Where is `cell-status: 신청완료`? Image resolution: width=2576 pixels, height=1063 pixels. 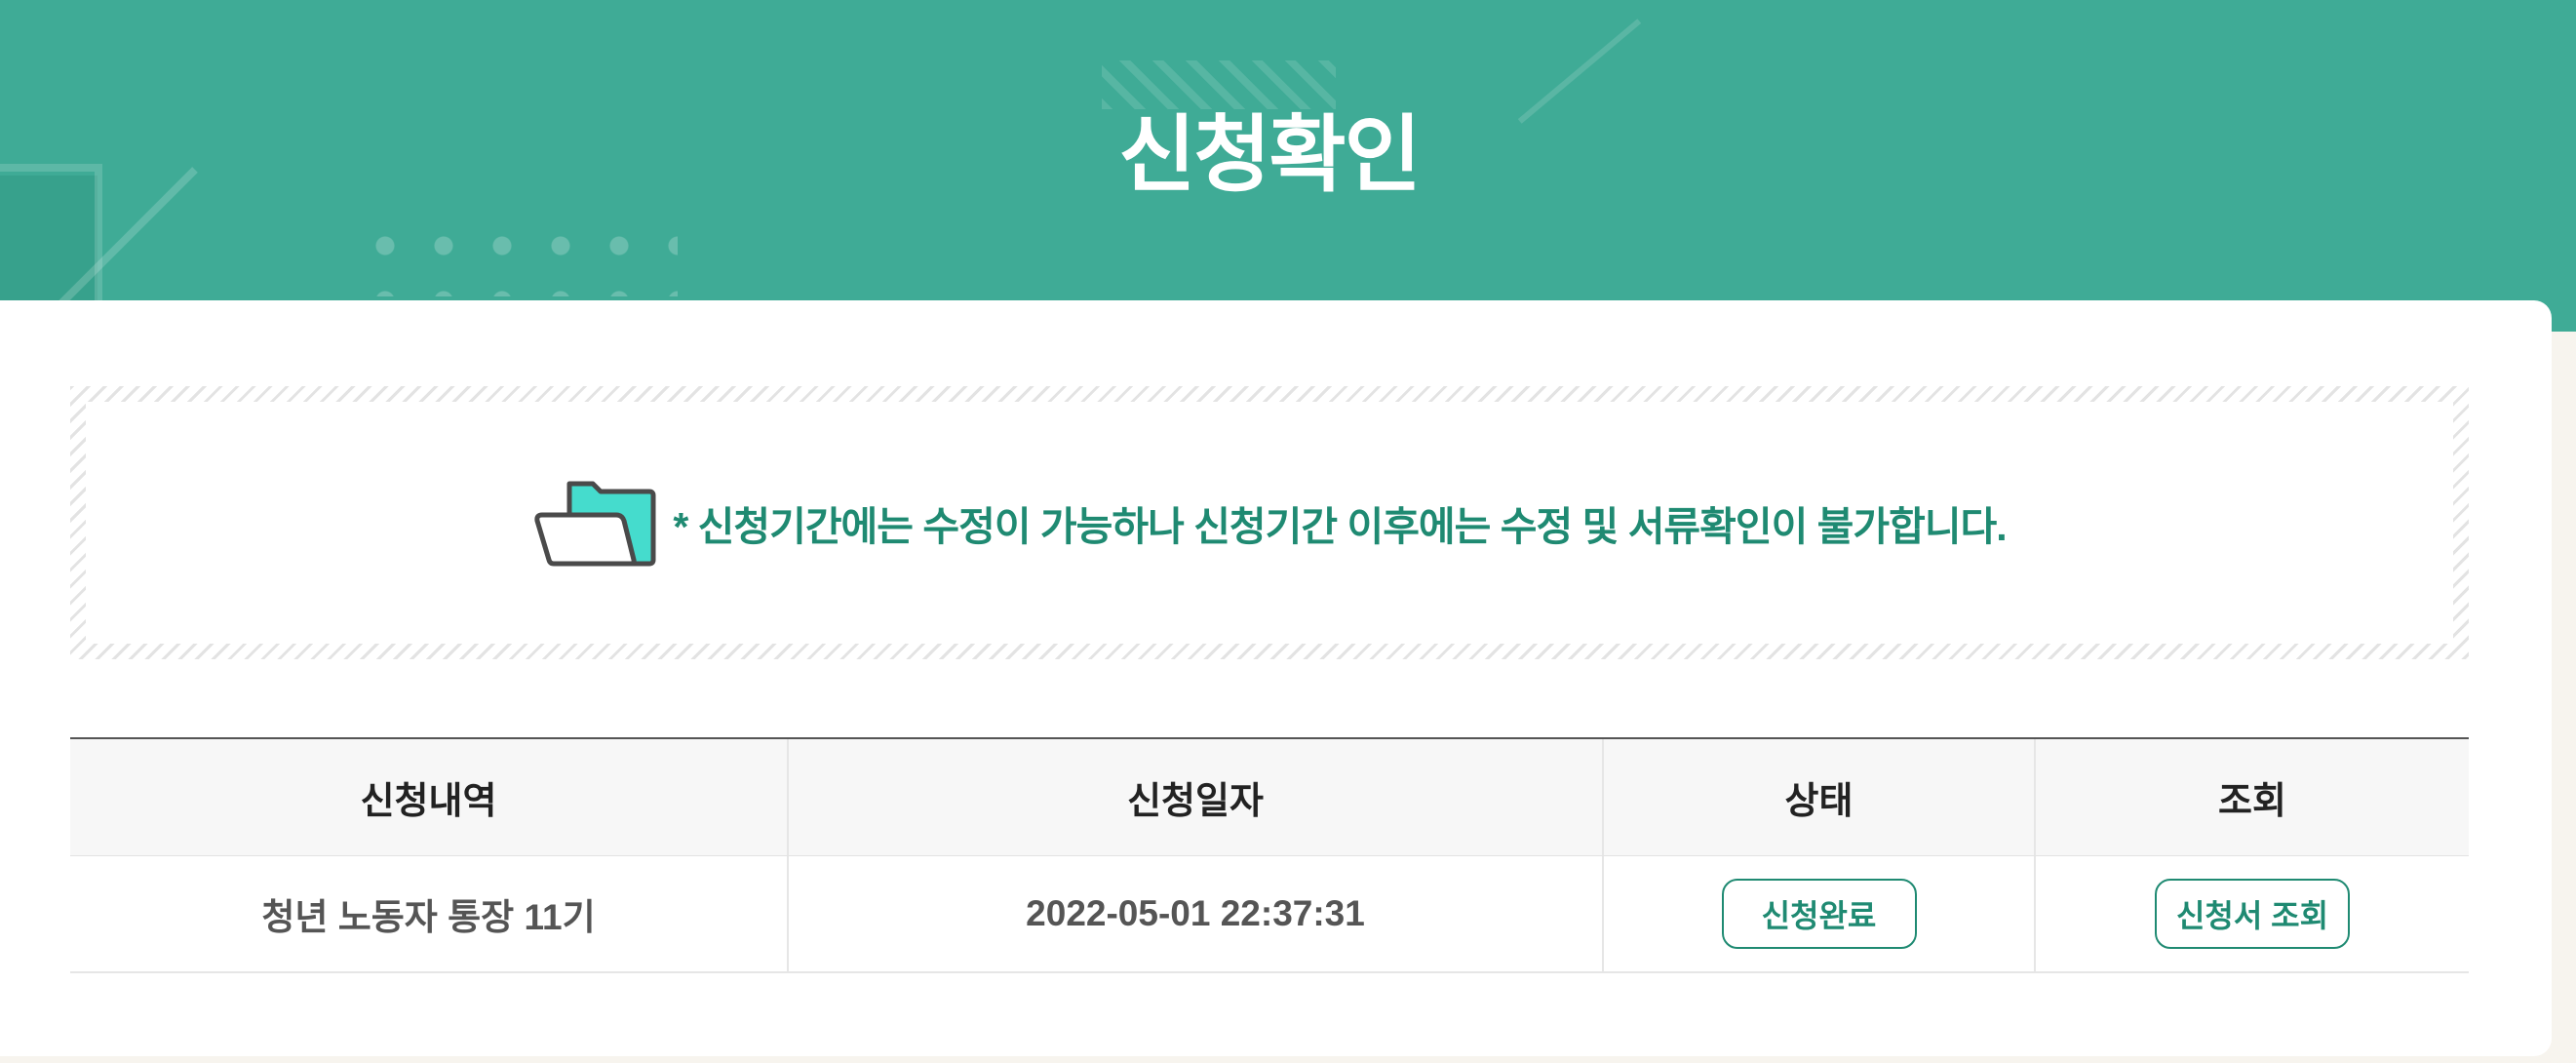 cell-status: 신청완료 is located at coordinates (1820, 913).